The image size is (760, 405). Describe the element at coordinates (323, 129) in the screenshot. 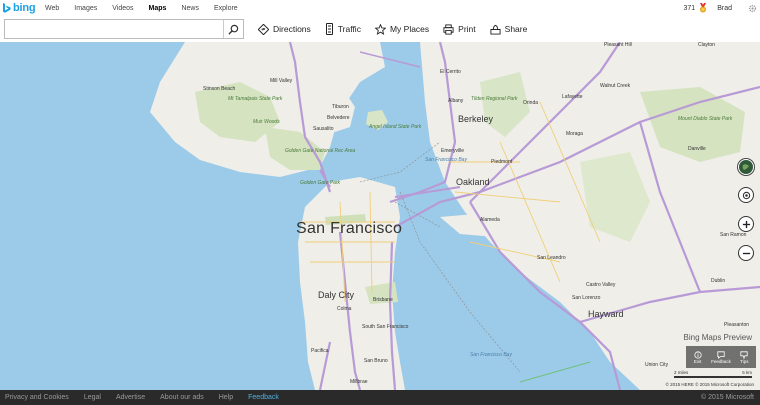

I see `map-label-sausalito: Sausalito` at that location.